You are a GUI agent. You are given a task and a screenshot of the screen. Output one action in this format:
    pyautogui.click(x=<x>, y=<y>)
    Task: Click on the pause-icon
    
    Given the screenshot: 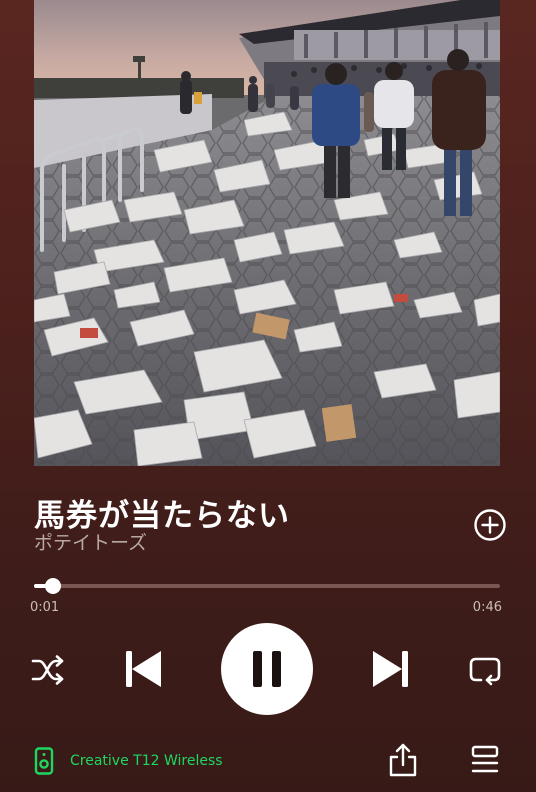 What is the action you would take?
    pyautogui.click(x=267, y=669)
    